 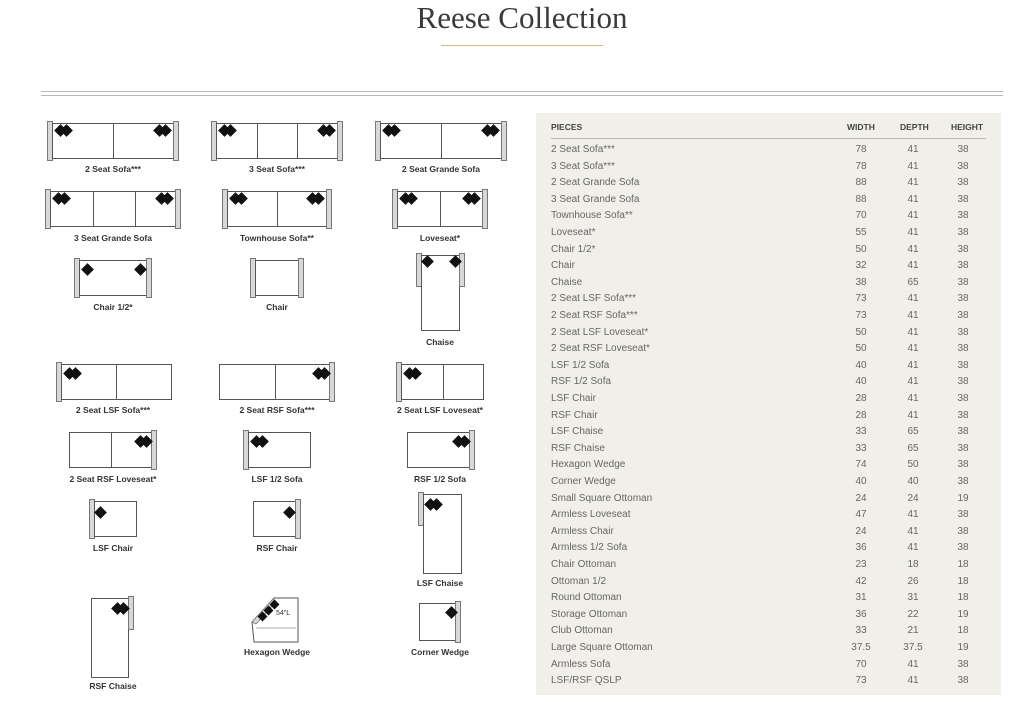 What do you see at coordinates (522, 91) in the screenshot?
I see `divider-rule-top` at bounding box center [522, 91].